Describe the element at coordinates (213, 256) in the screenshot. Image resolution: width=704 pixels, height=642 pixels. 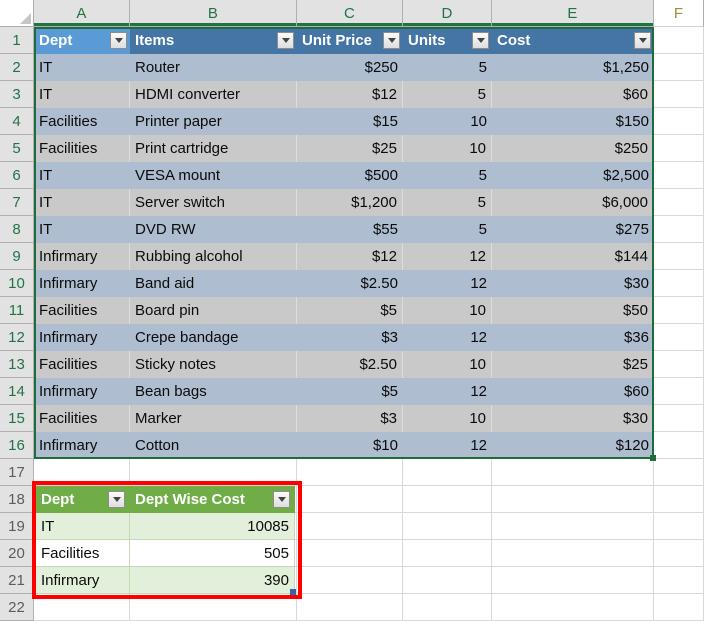
I see `blue-table-cell-item: Rubbing alcohol` at that location.